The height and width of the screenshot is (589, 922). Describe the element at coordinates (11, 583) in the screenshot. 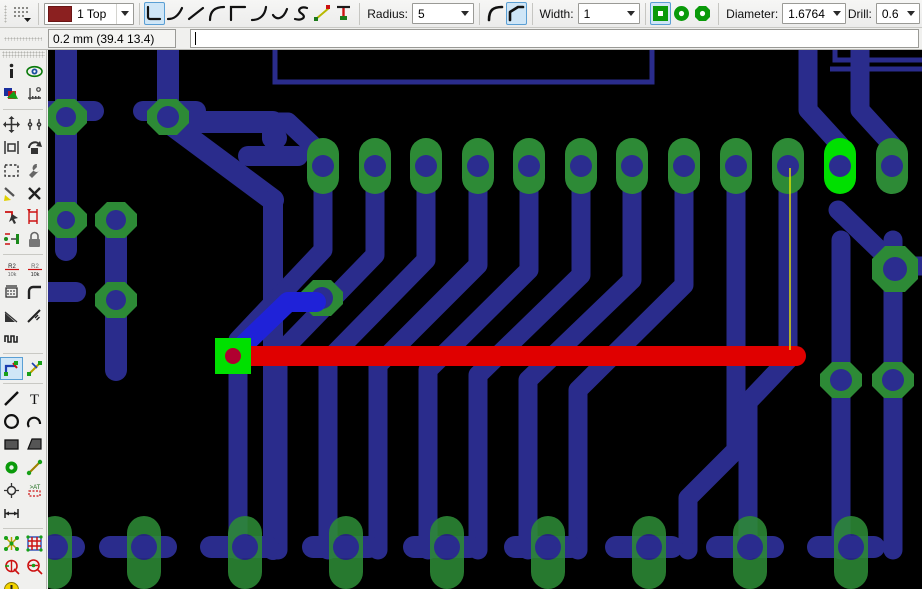

I see `errors-warning-icon` at that location.